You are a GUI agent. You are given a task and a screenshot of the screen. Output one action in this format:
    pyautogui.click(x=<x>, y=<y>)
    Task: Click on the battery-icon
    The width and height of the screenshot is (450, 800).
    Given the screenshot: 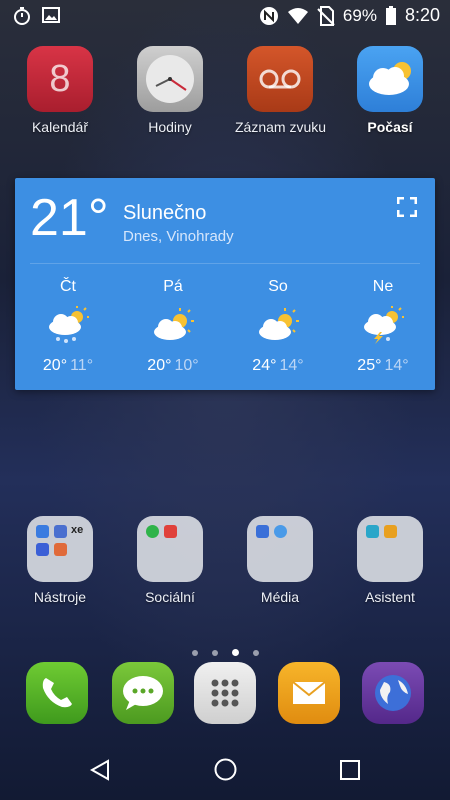 What is the action you would take?
    pyautogui.click(x=390, y=15)
    